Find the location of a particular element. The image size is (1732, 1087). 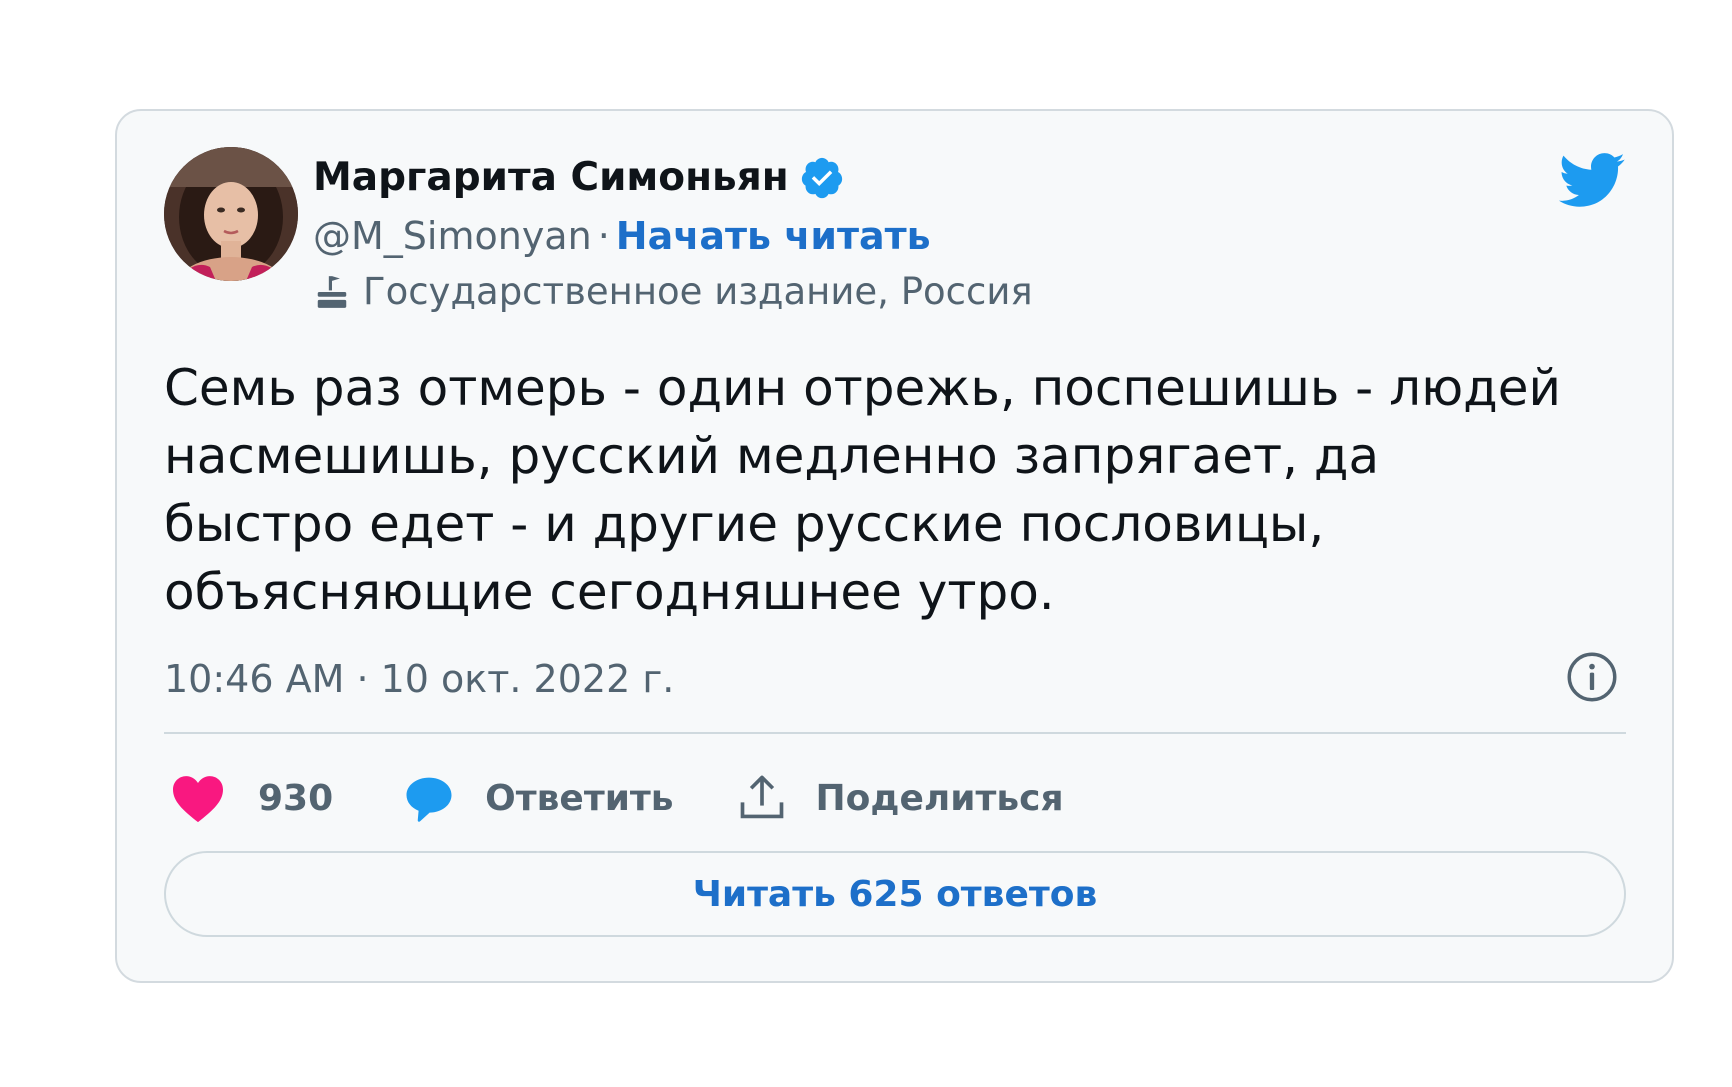

author-name: Маргарита Симоньян is located at coordinates (551, 178).